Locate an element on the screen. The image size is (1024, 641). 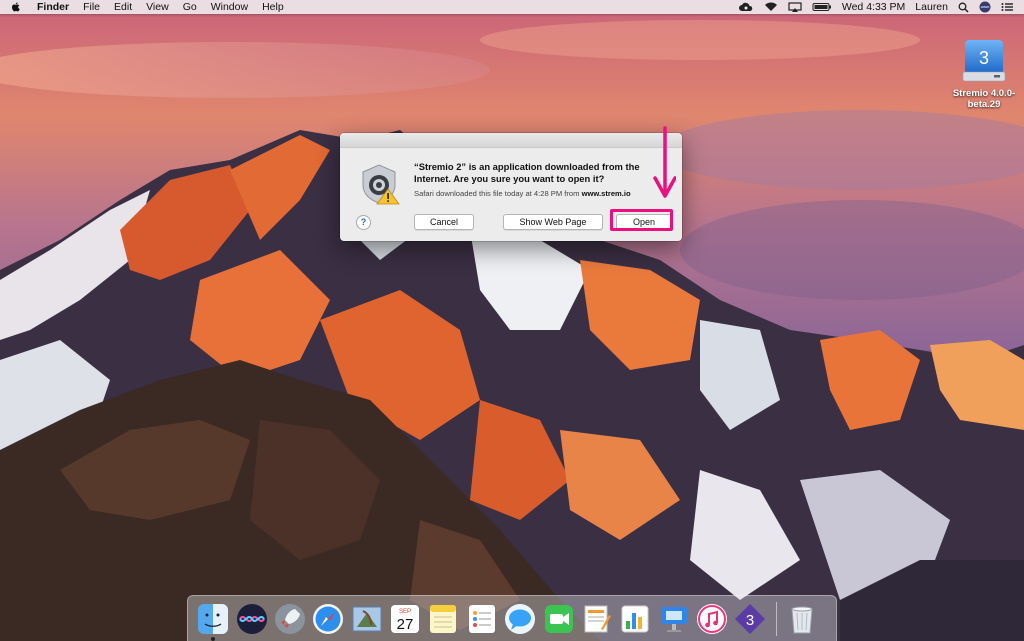
wifi-icon is located at coordinates (771, 7).